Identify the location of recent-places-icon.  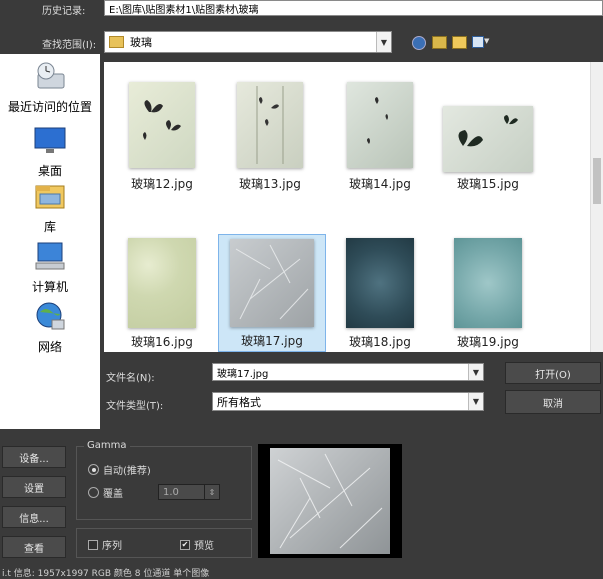
(50, 77).